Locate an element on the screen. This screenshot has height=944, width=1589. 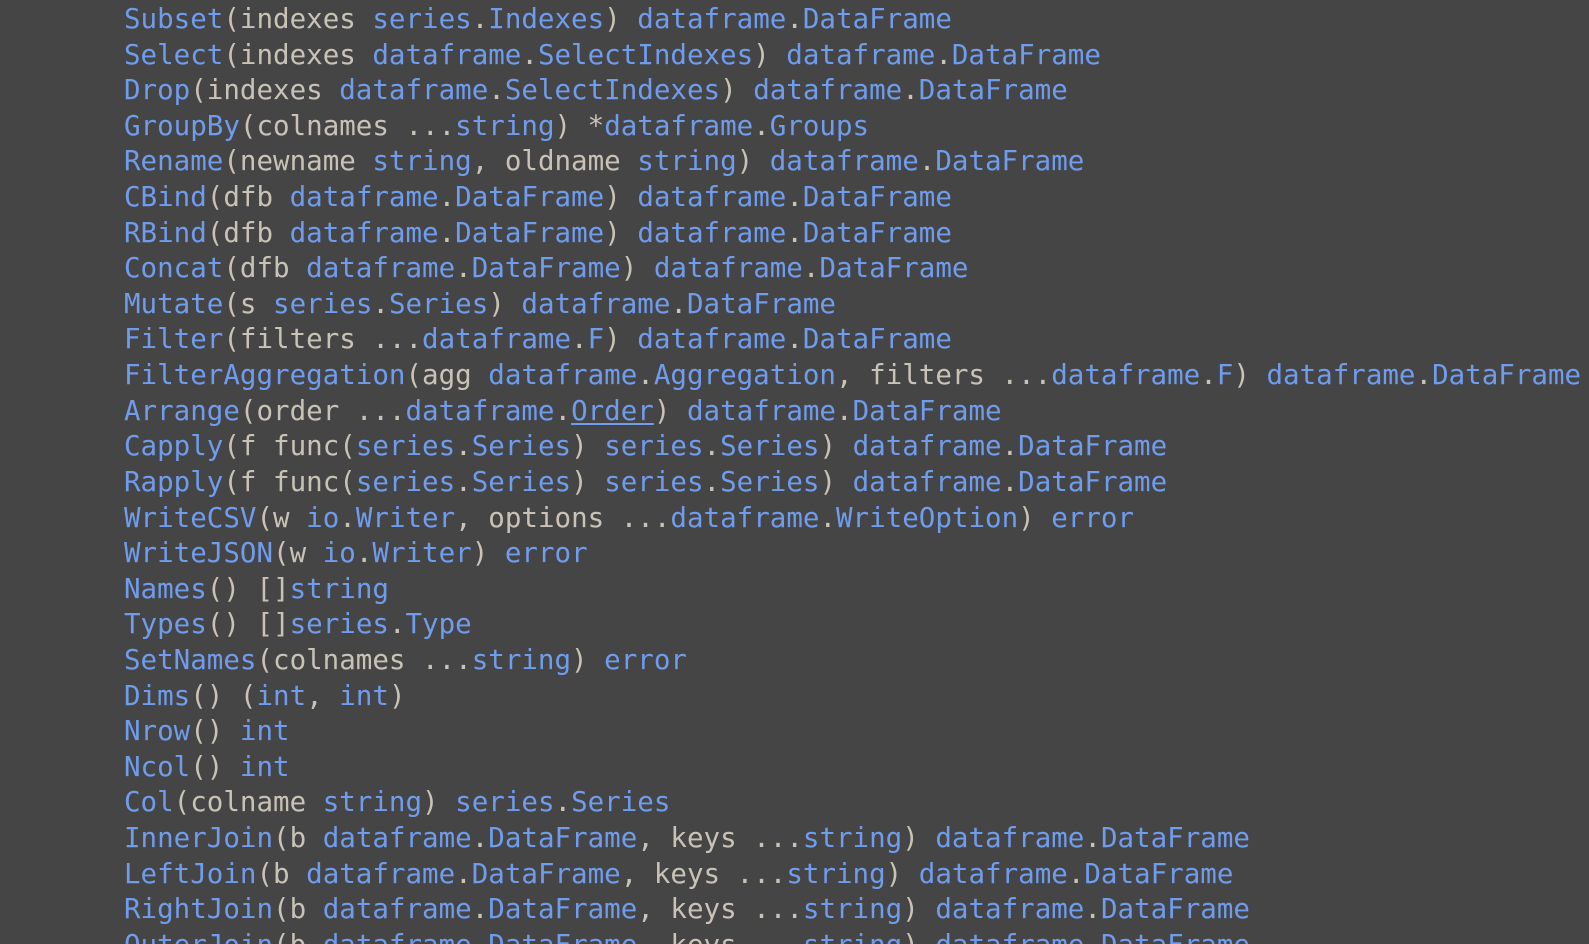
method-name-link: RightJoin is located at coordinates (198, 909).